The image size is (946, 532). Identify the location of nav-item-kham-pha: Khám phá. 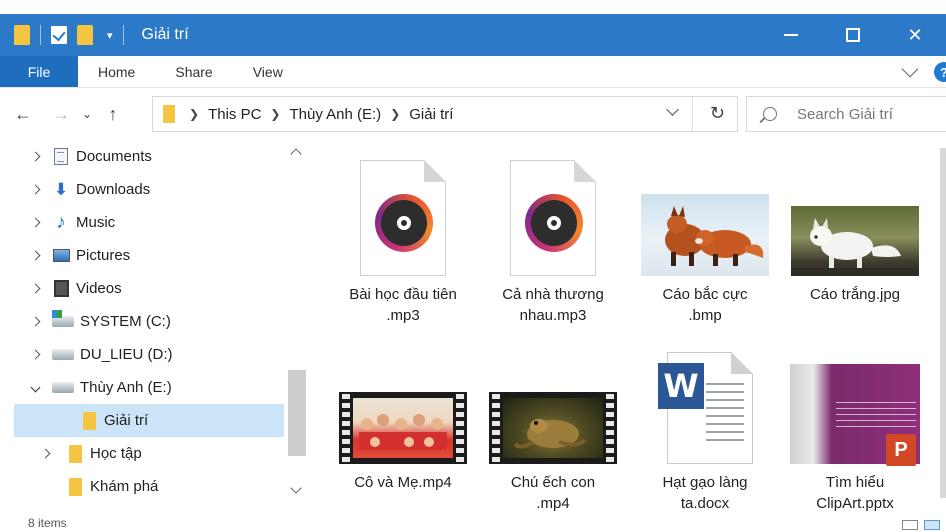
(142, 486).